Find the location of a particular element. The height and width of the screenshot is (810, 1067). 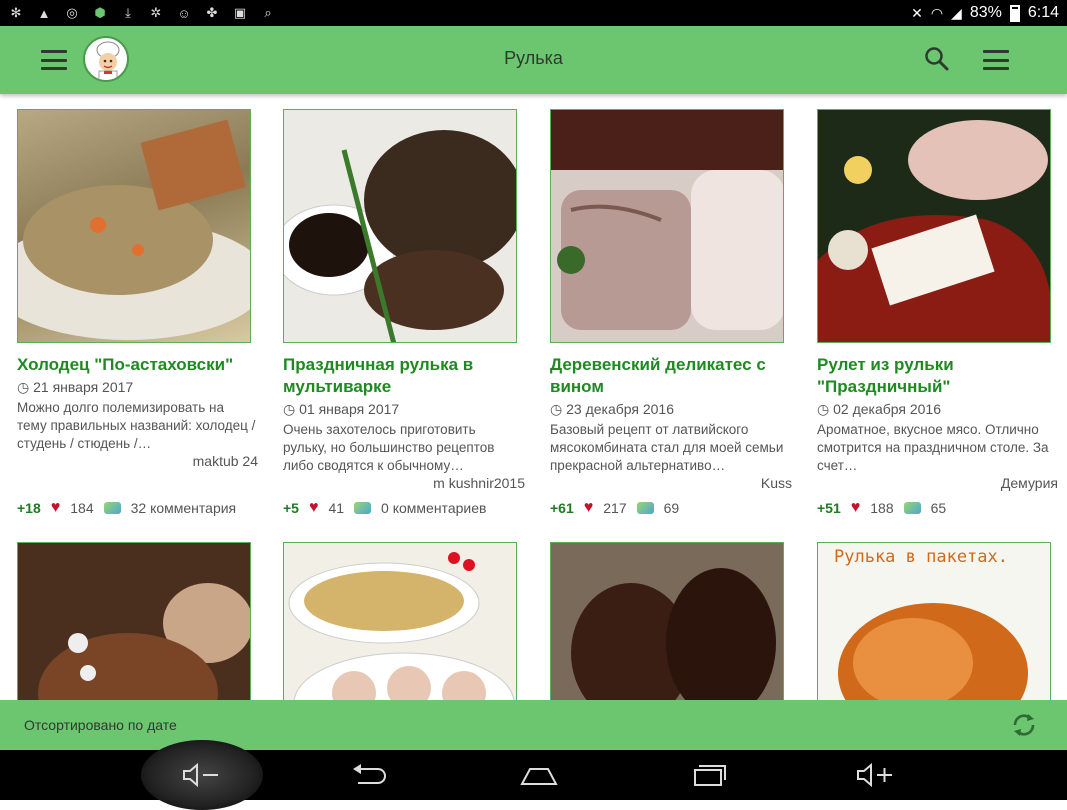

recipe-likes: 217 is located at coordinates (615, 508).